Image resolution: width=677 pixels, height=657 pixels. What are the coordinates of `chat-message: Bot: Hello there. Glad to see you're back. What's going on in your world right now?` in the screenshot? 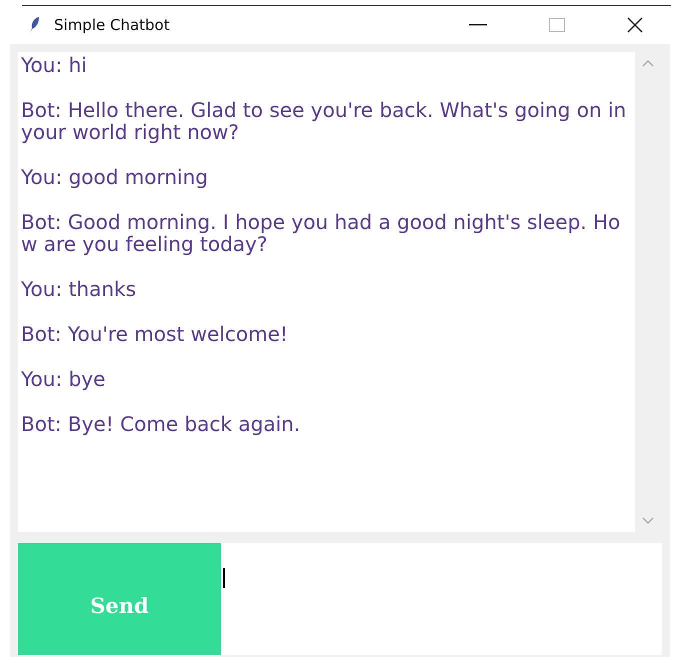 It's located at (324, 121).